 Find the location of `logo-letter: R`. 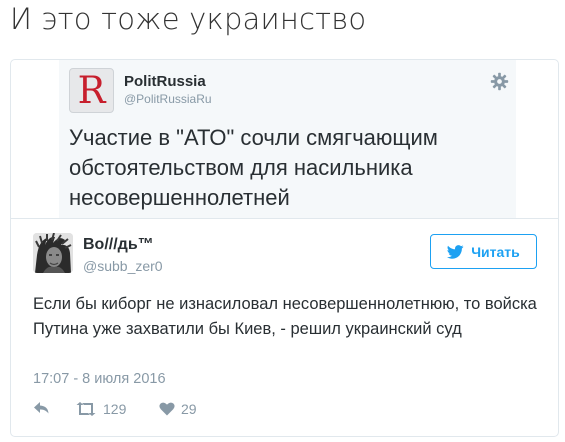

logo-letter: R is located at coordinates (91, 90).